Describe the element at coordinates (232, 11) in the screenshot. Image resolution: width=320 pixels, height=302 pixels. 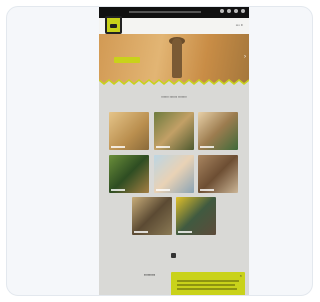
I see `social-links` at that location.